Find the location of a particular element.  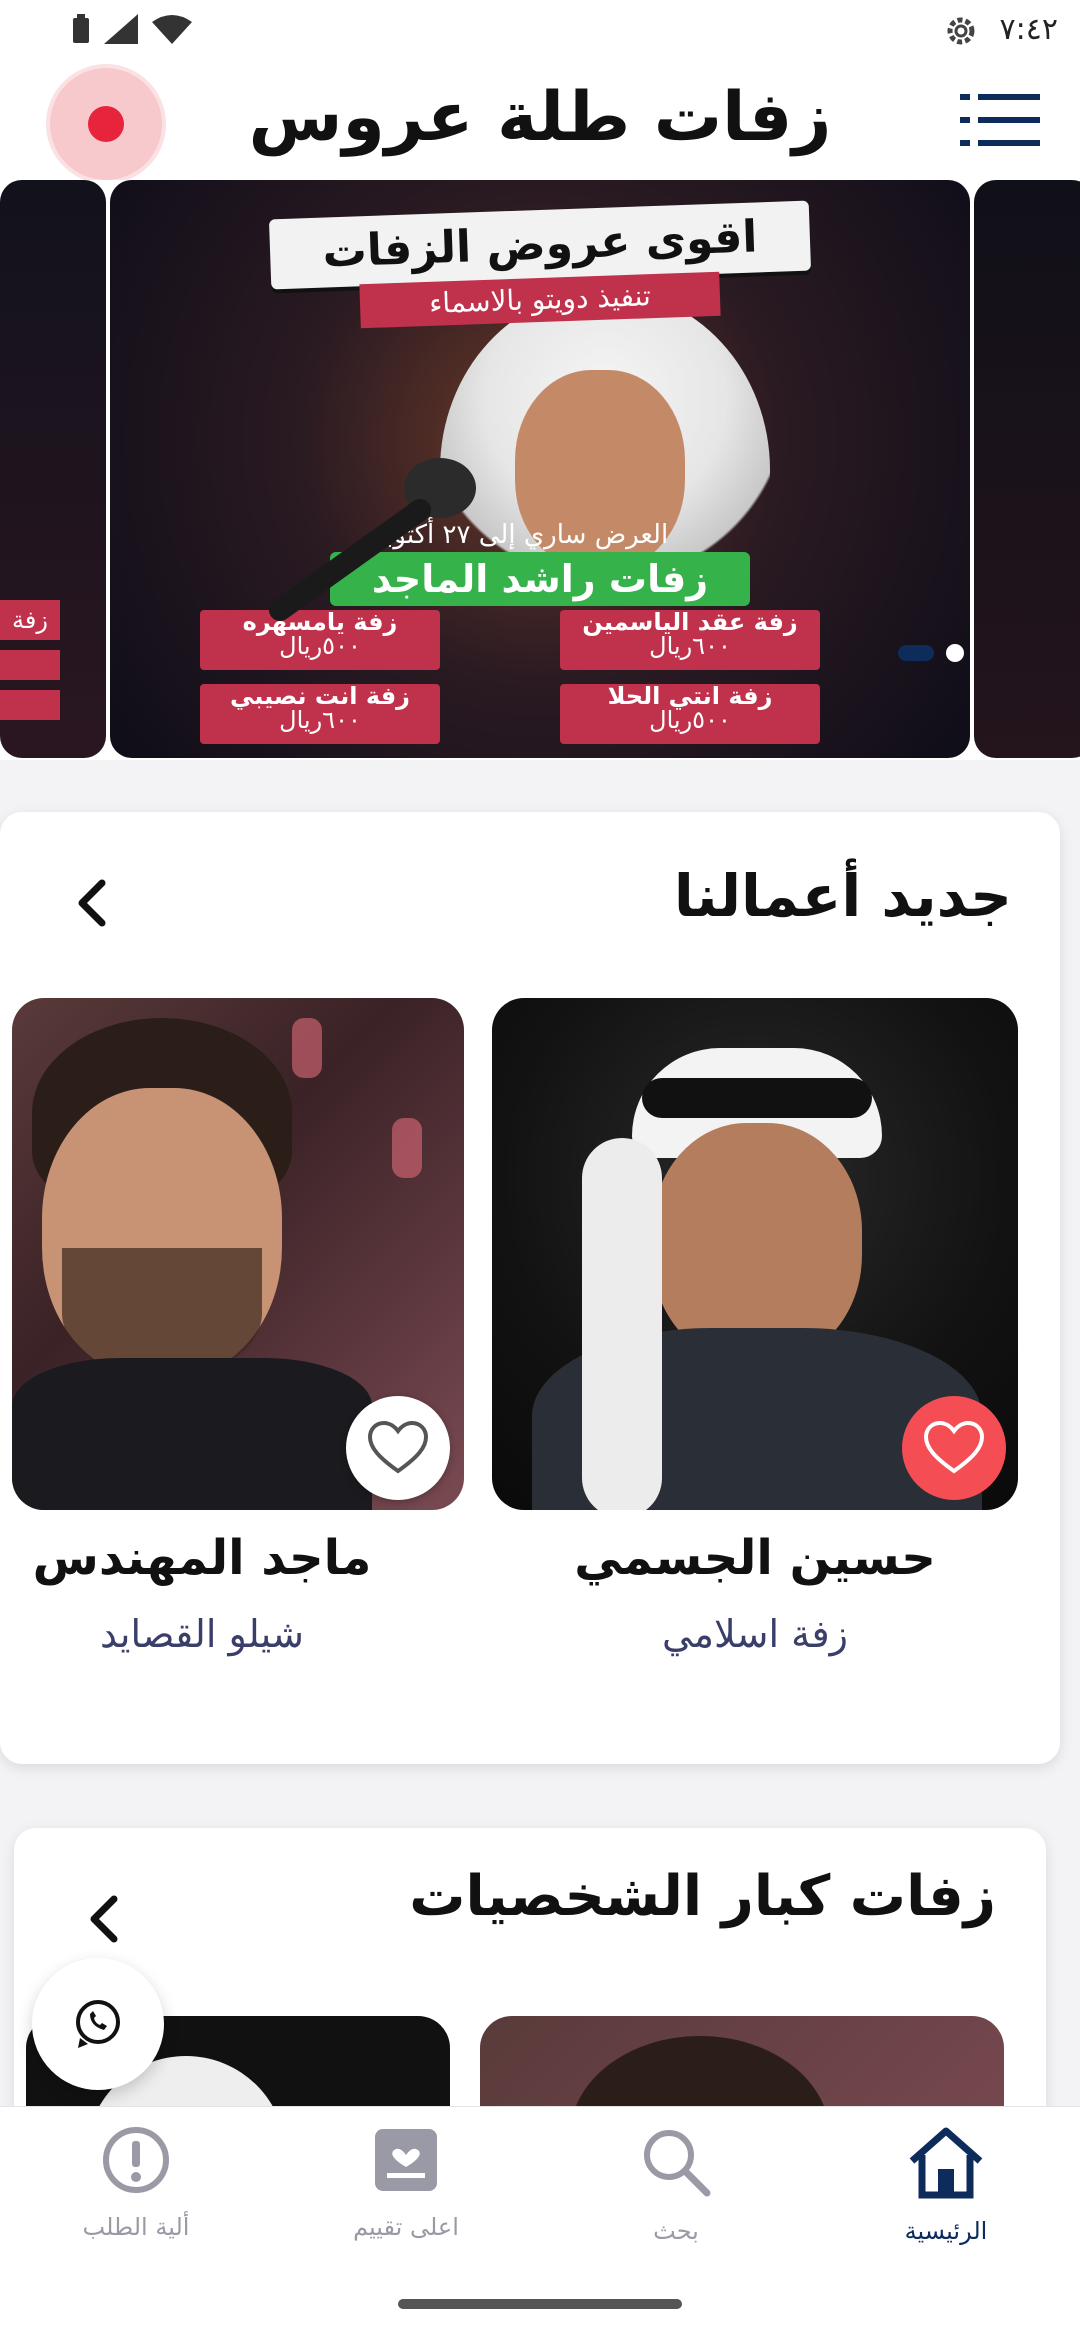

face-graphic is located at coordinates (757, 1243).